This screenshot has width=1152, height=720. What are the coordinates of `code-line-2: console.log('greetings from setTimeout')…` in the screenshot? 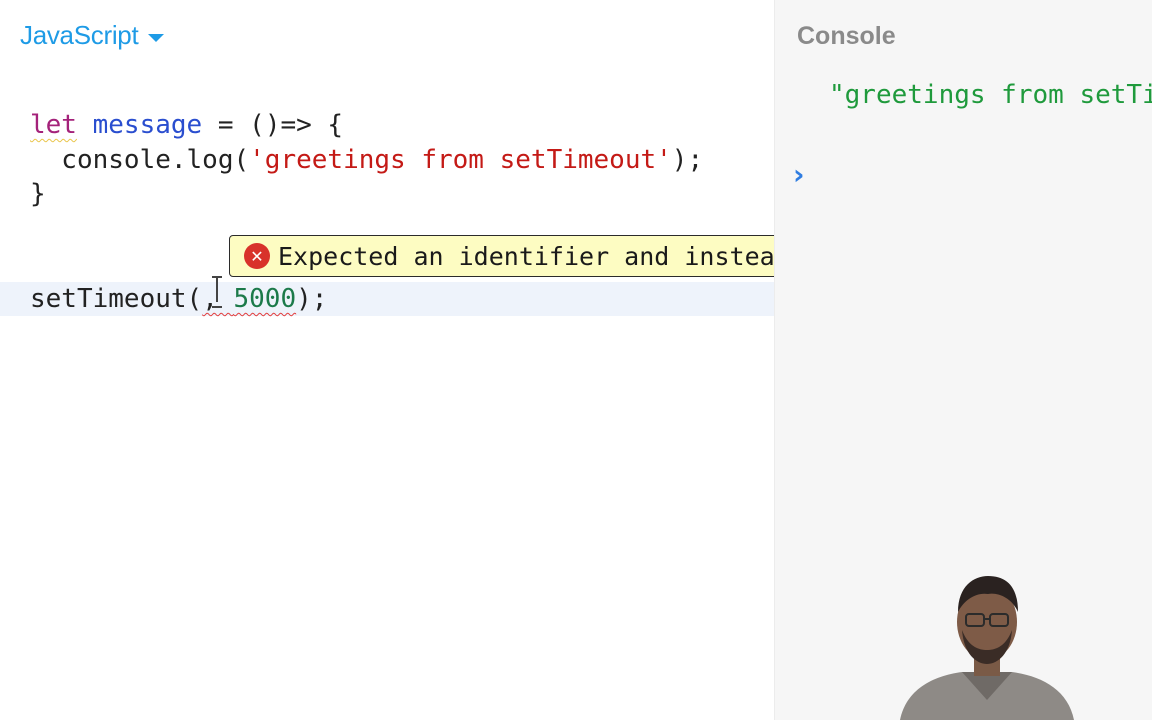 It's located at (366, 160).